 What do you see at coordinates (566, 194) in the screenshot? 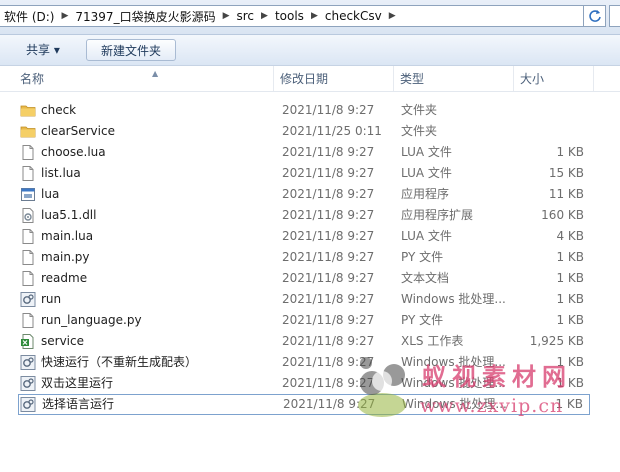
I see `file-size: 11 KB` at bounding box center [566, 194].